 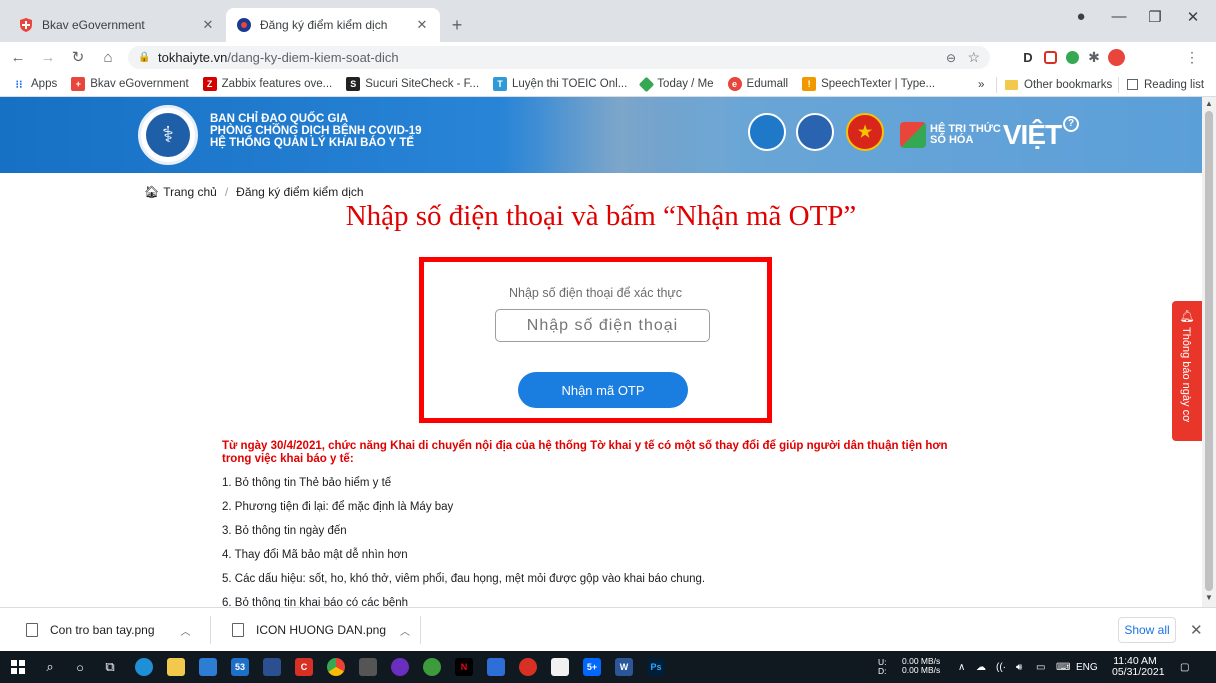 What do you see at coordinates (601, 216) in the screenshot?
I see `instruction-headline: Nhập số điện thoại và bấm “Nhận mã OTP”` at bounding box center [601, 216].